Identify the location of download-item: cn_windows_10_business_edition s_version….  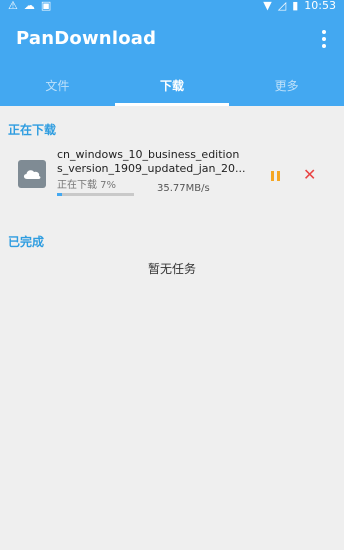
(172, 178).